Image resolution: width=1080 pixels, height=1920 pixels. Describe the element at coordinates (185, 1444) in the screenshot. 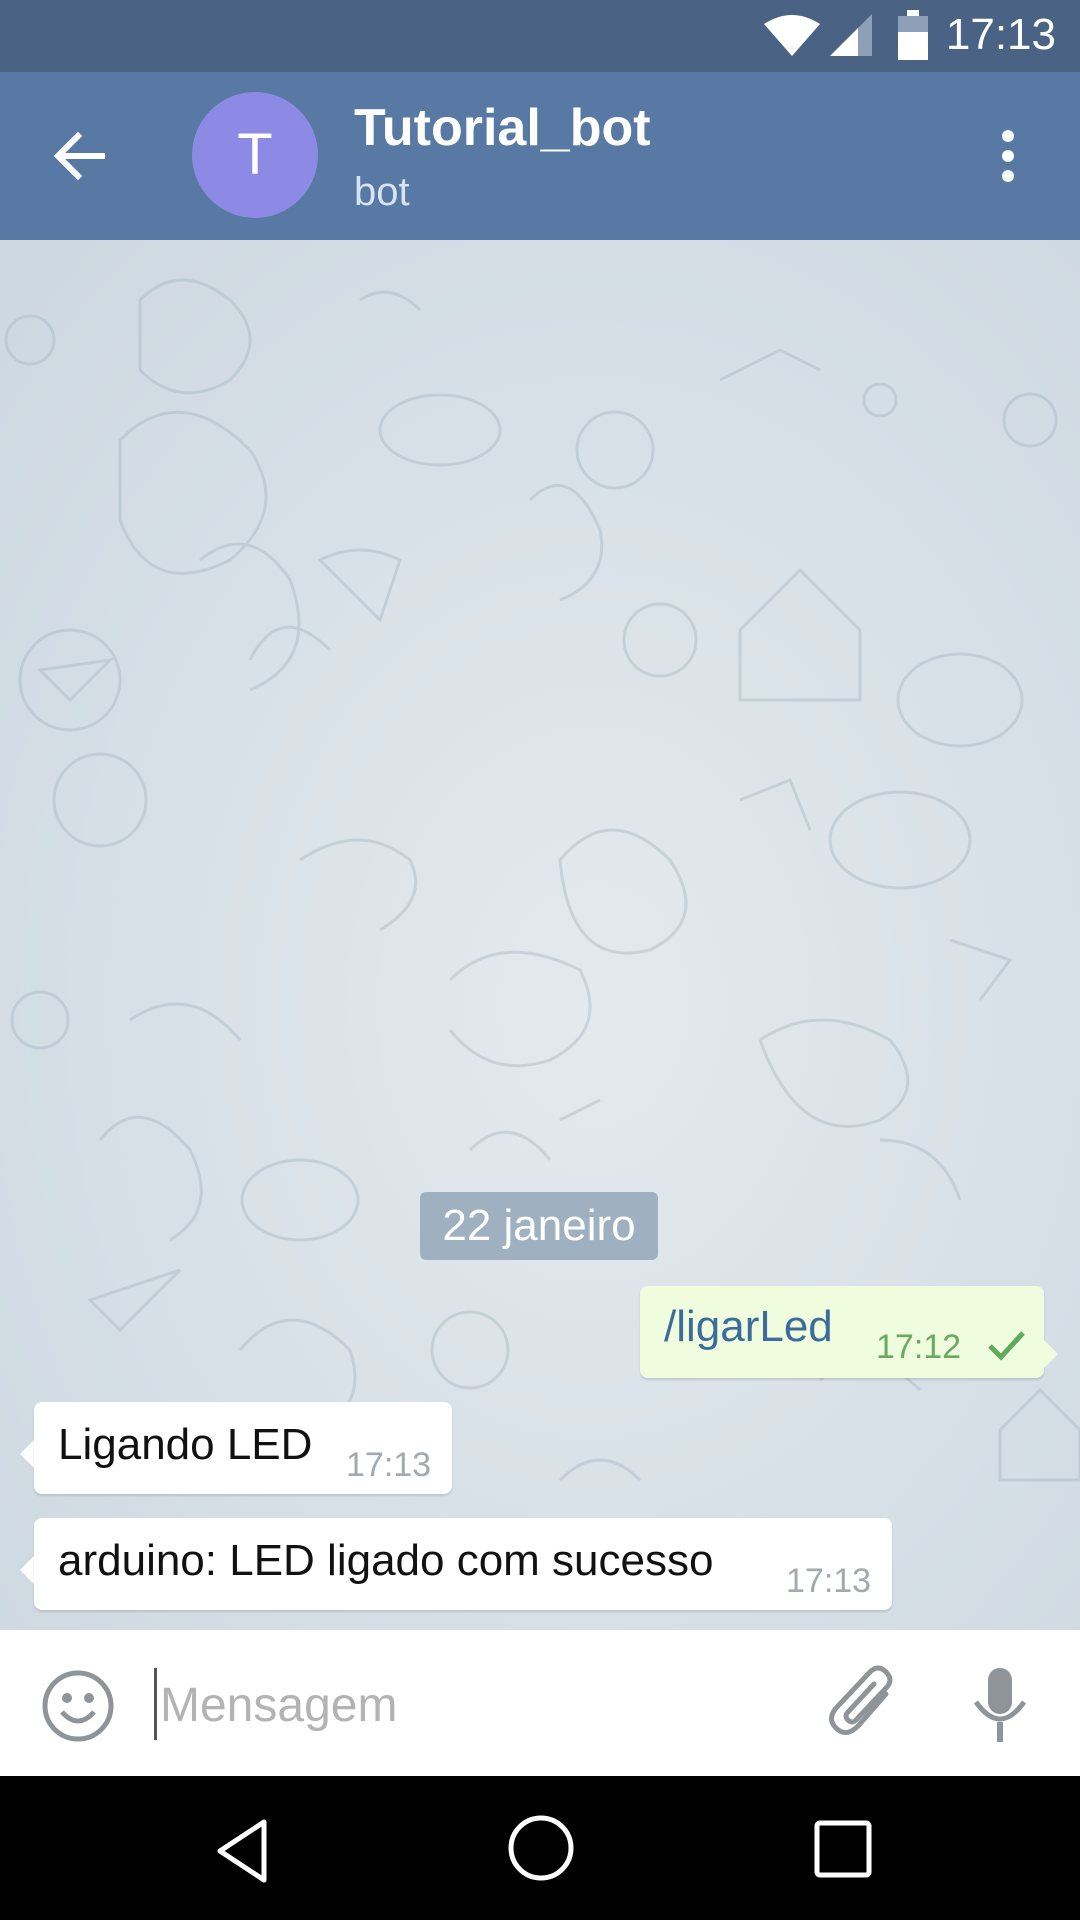

I see `message-text: Ligando LED` at that location.